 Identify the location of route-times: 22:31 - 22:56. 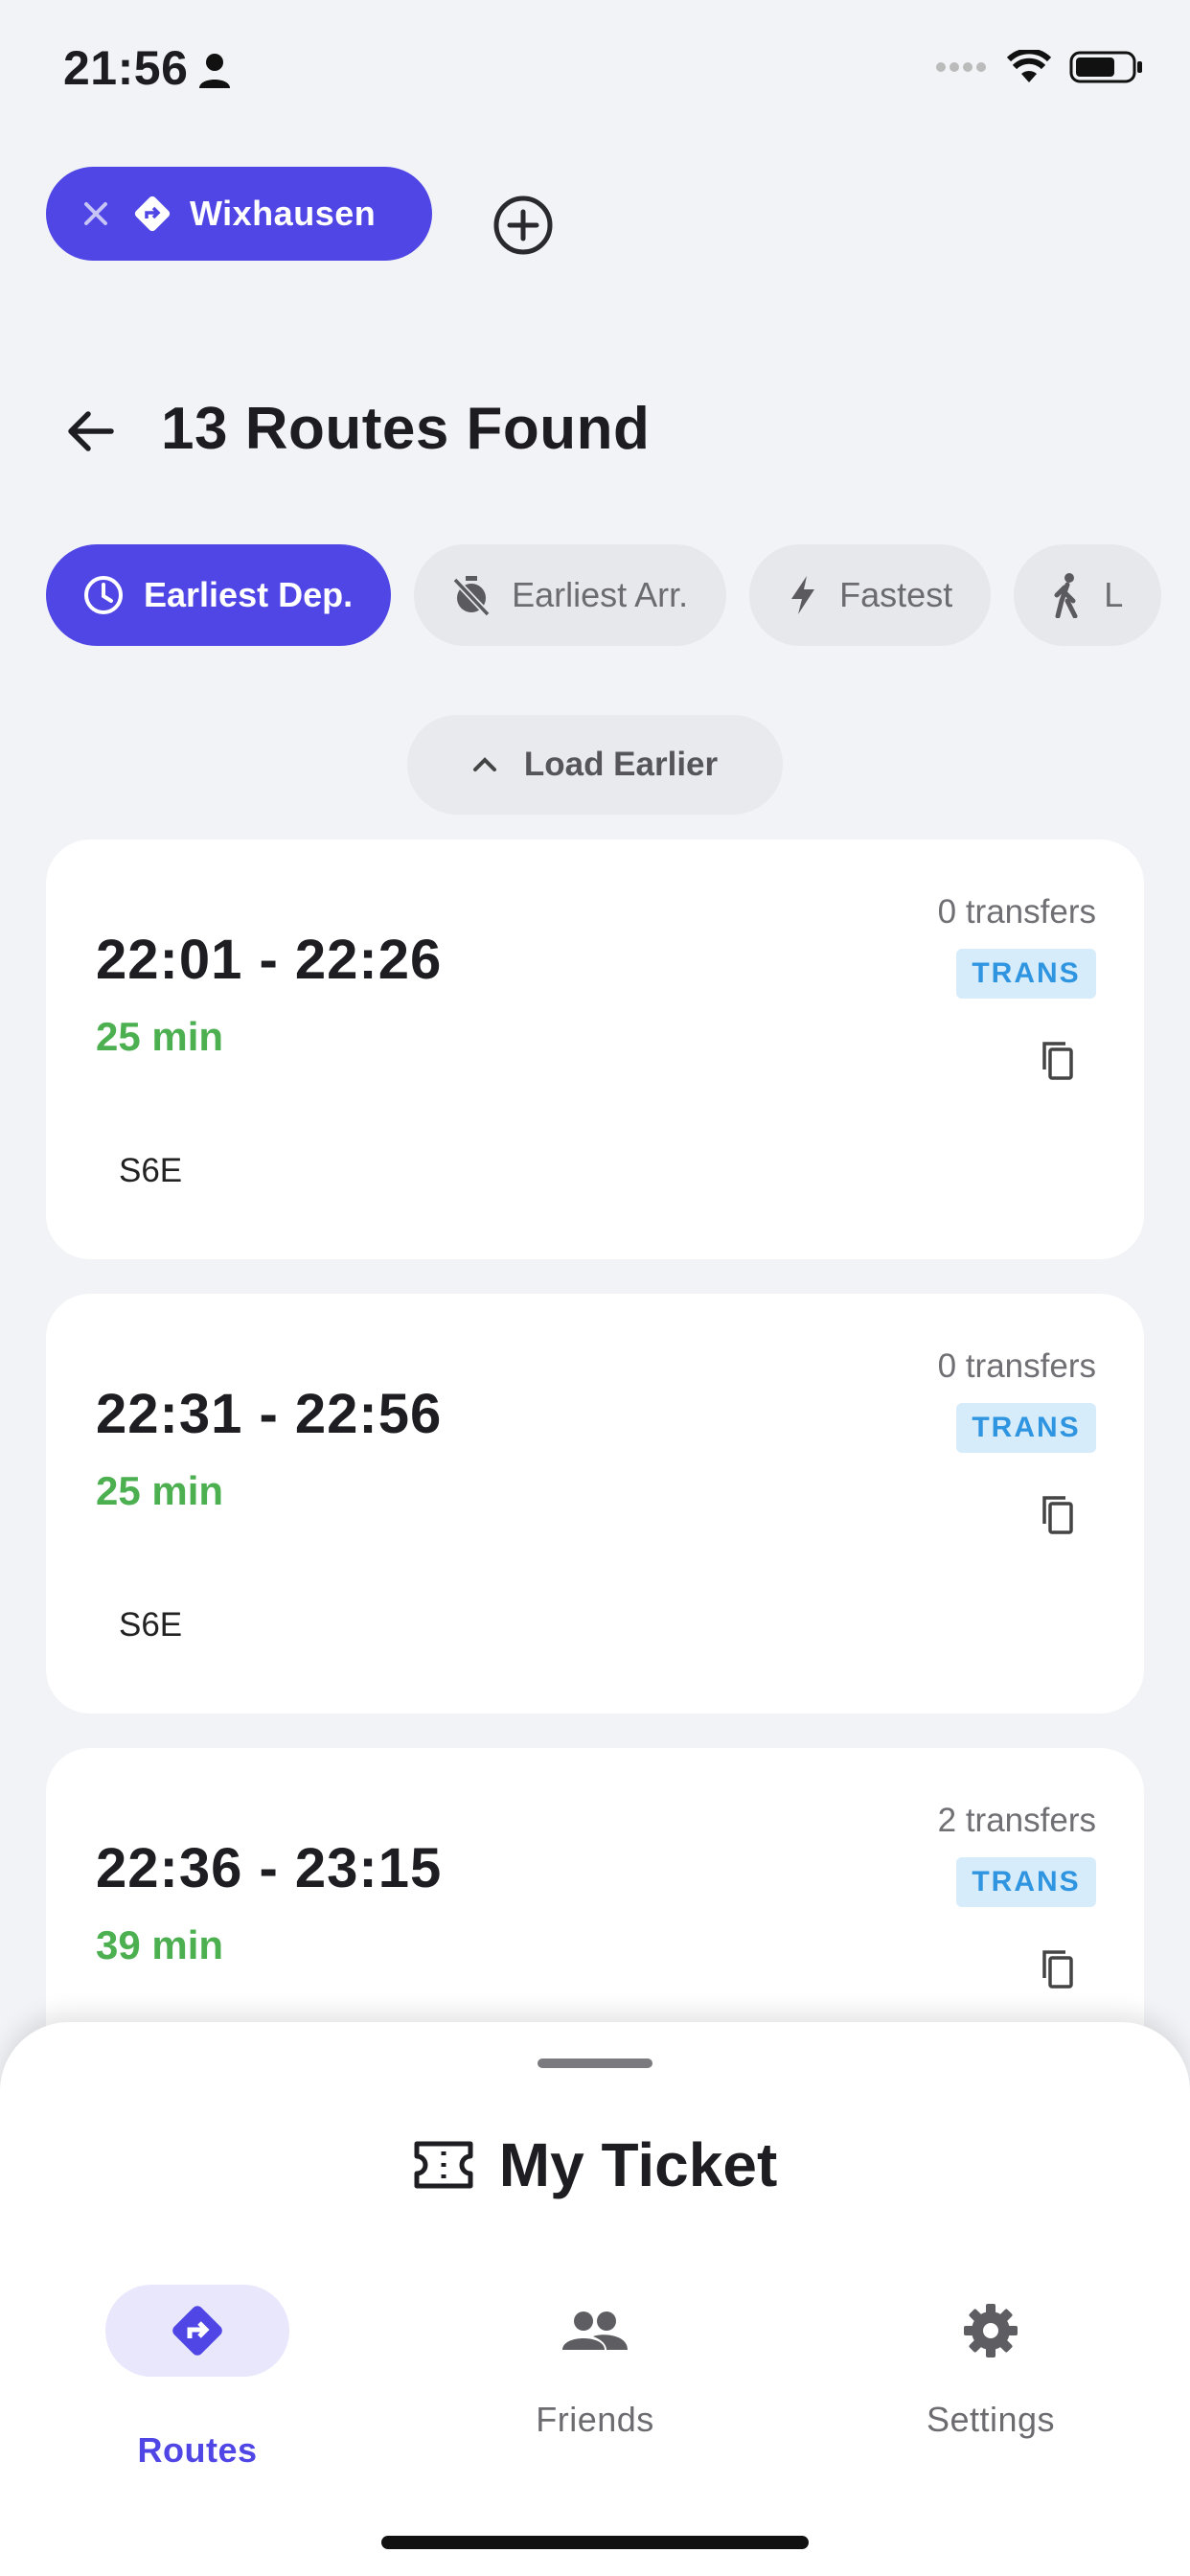
(270, 1414).